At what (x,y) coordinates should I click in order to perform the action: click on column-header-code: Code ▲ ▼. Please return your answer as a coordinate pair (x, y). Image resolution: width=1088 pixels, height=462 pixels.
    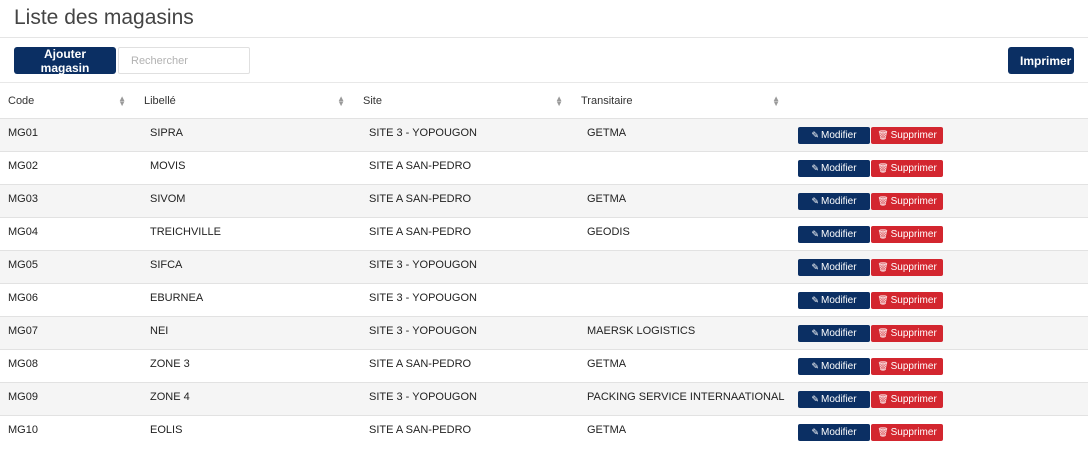
    Looking at the image, I should click on (68, 101).